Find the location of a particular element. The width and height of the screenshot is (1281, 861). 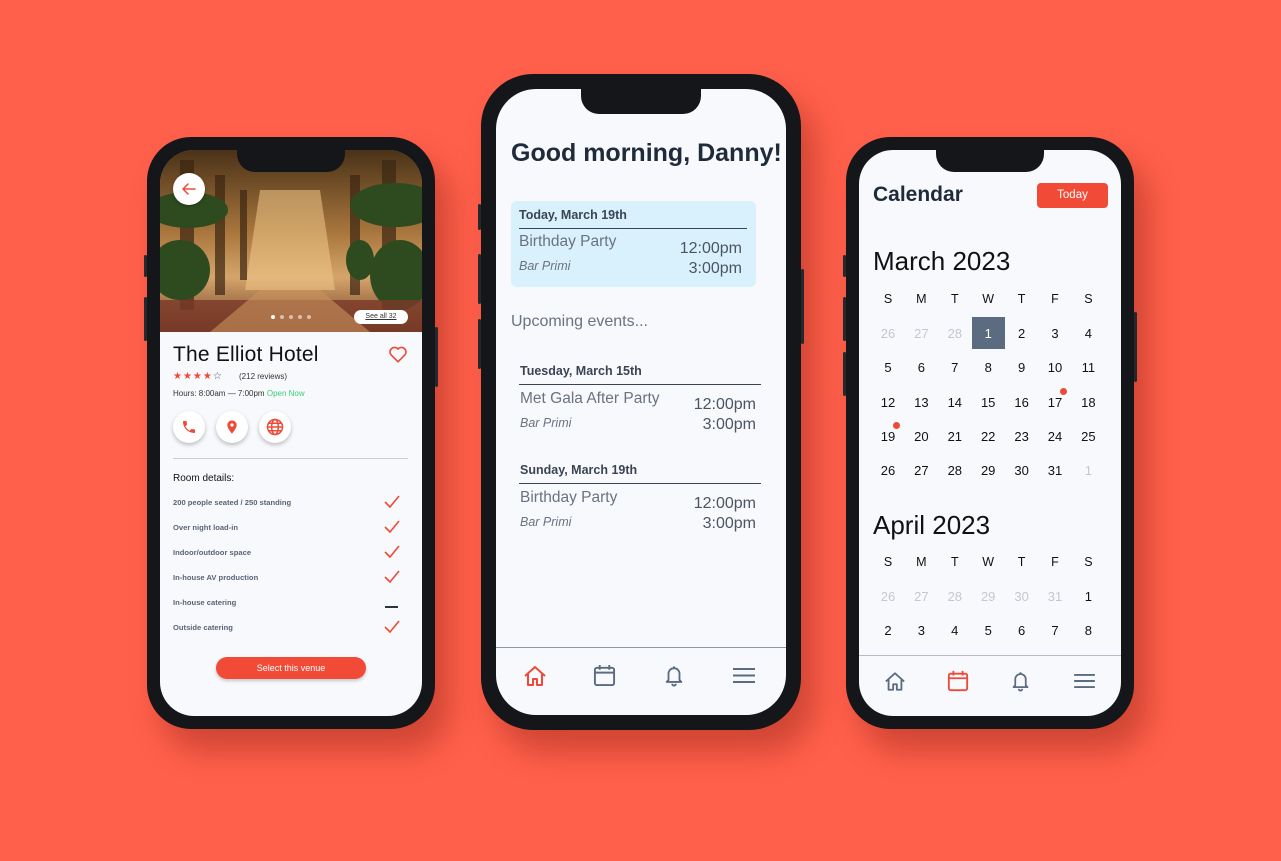

open-status: Open Now is located at coordinates (285, 393).